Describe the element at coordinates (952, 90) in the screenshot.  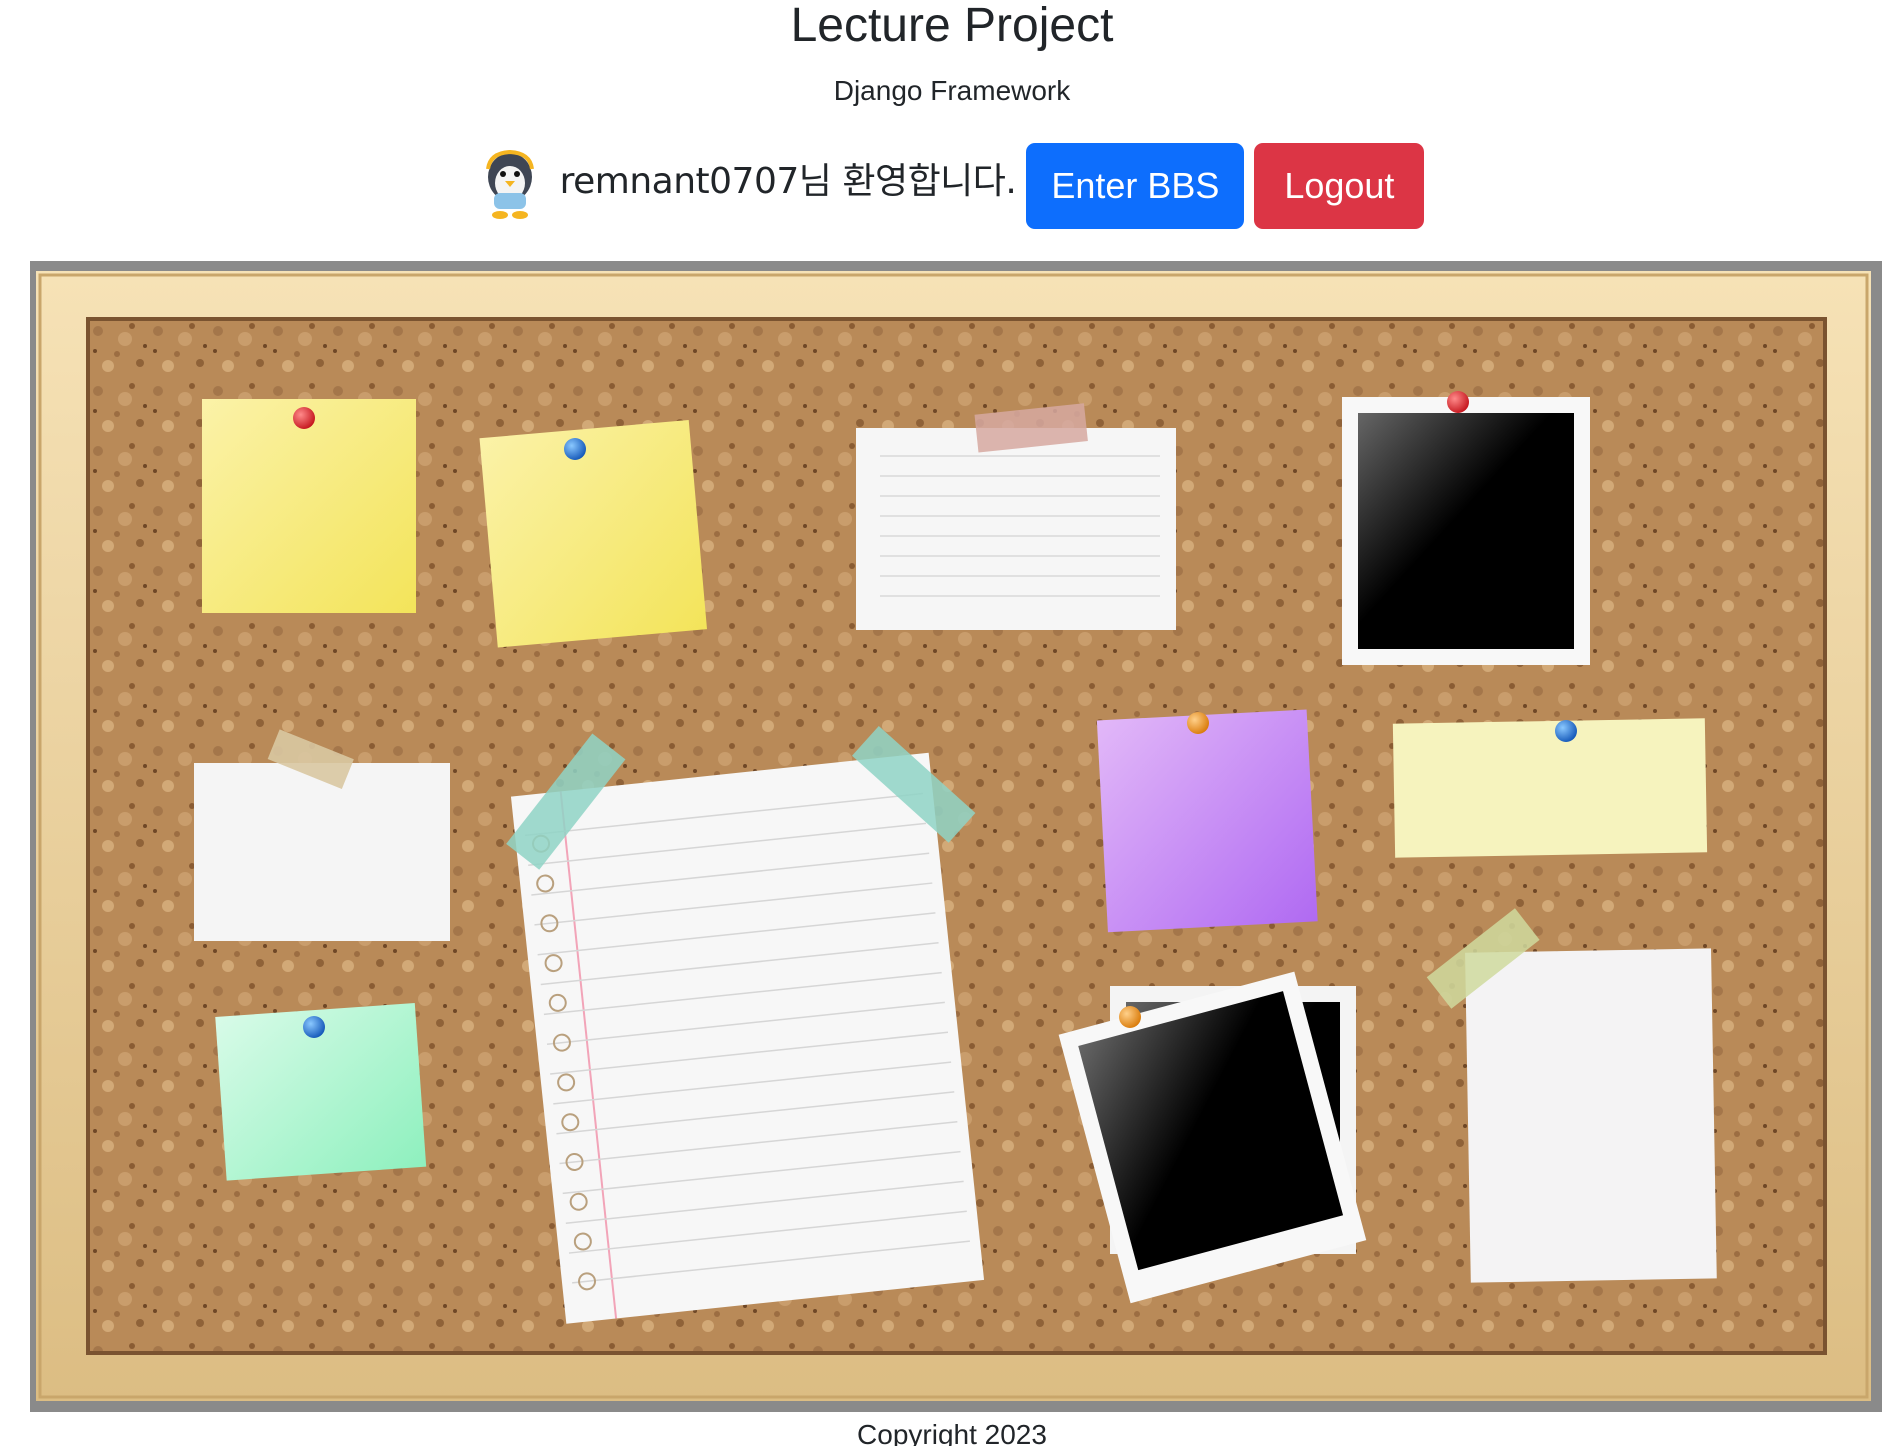
I see `page-subtitle: Django Framework` at that location.